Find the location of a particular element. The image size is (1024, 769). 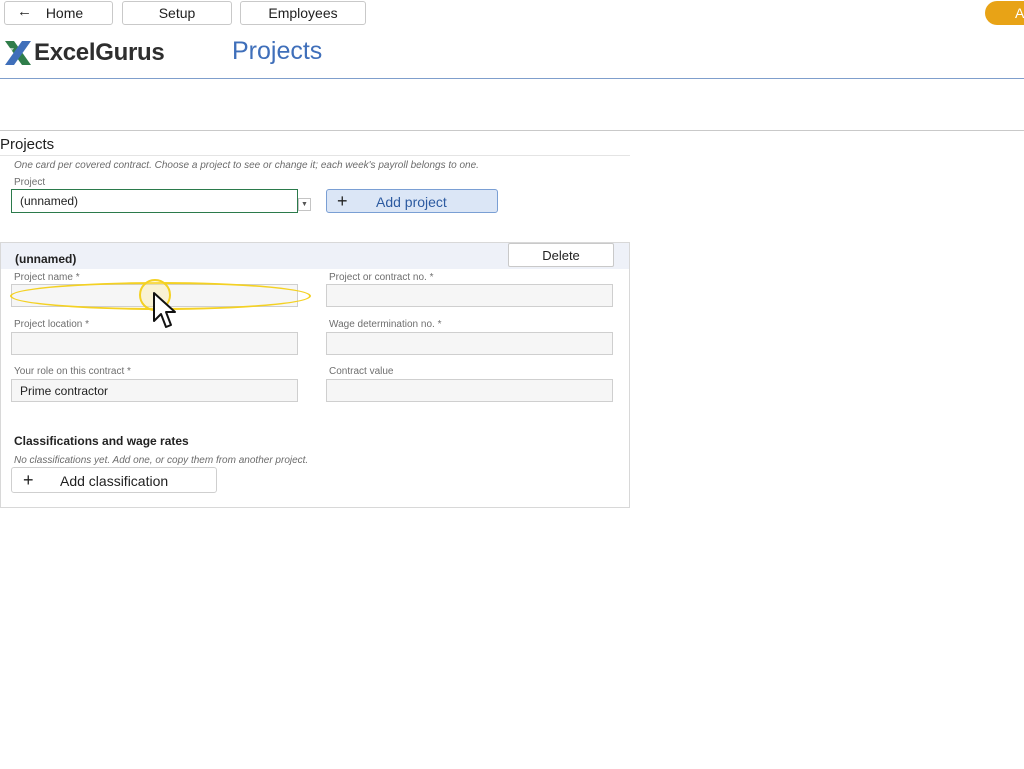

section-title-rule is located at coordinates (315, 155).